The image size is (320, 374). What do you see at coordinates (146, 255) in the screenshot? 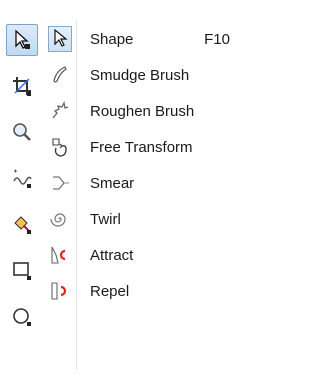
I see `menu-item-attract: Attract` at bounding box center [146, 255].